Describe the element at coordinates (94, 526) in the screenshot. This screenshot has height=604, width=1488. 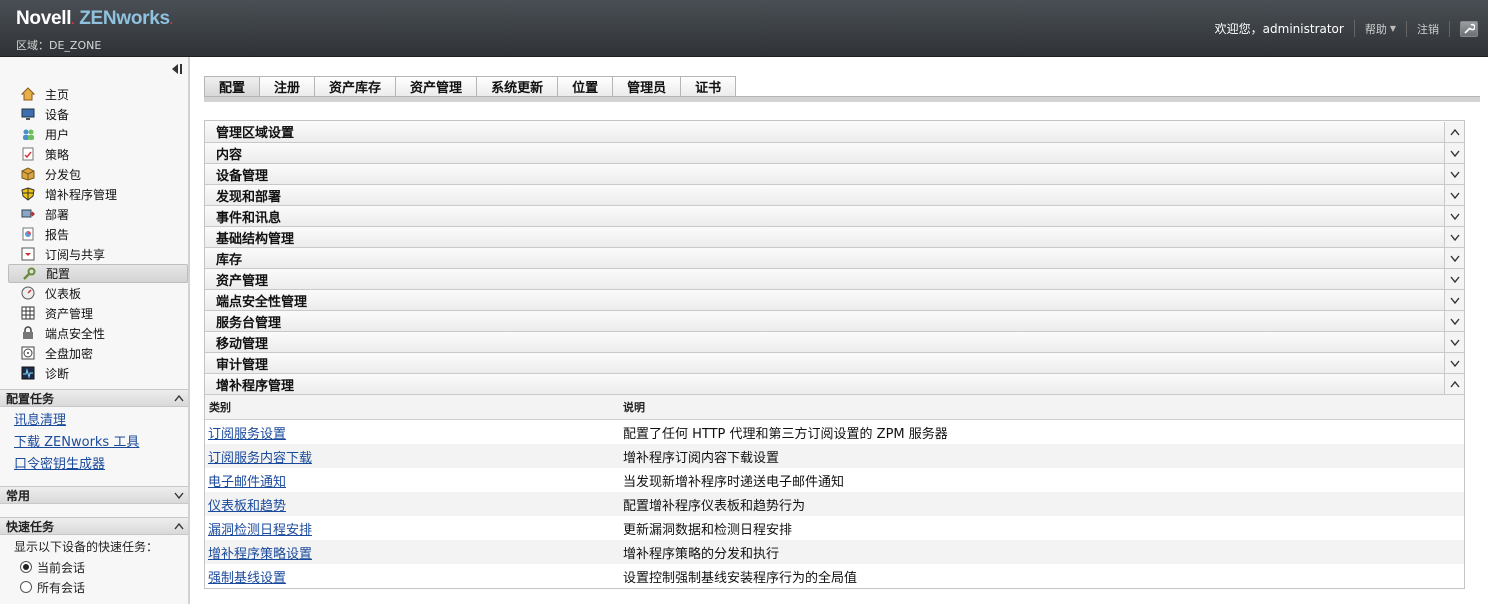
I see `quick-tasks-header: 快速任务` at that location.